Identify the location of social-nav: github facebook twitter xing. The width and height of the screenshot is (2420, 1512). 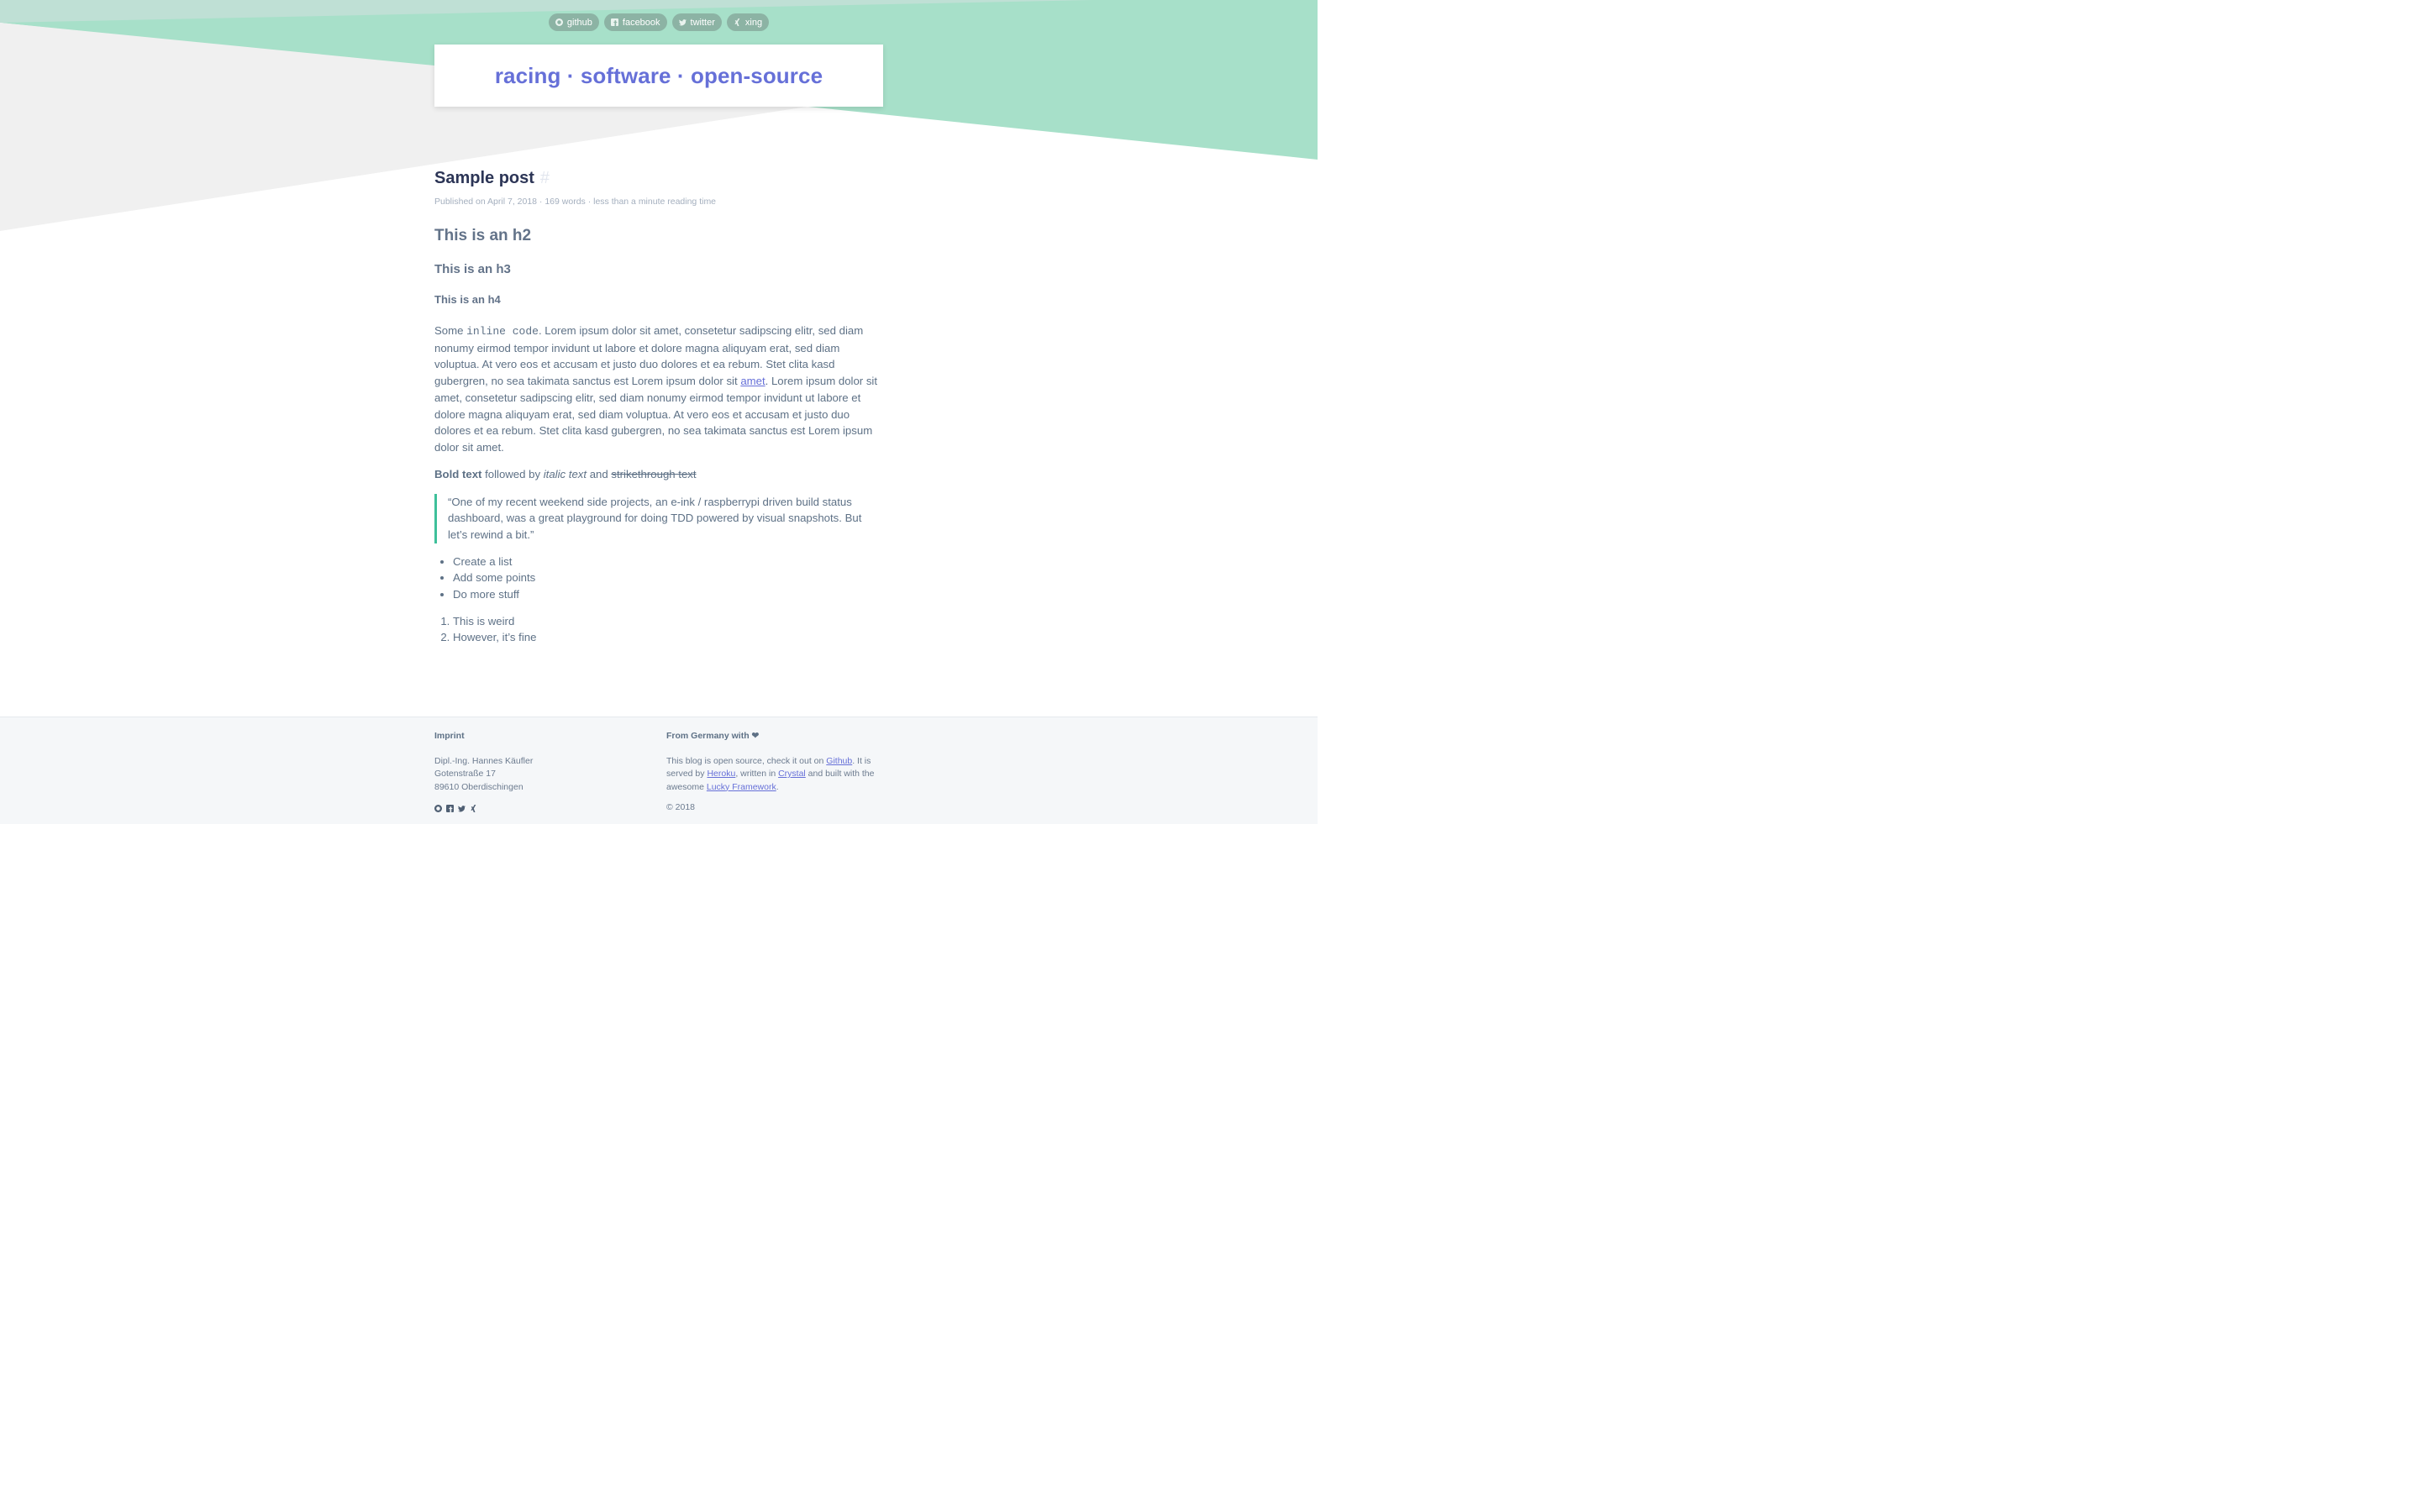
(659, 22).